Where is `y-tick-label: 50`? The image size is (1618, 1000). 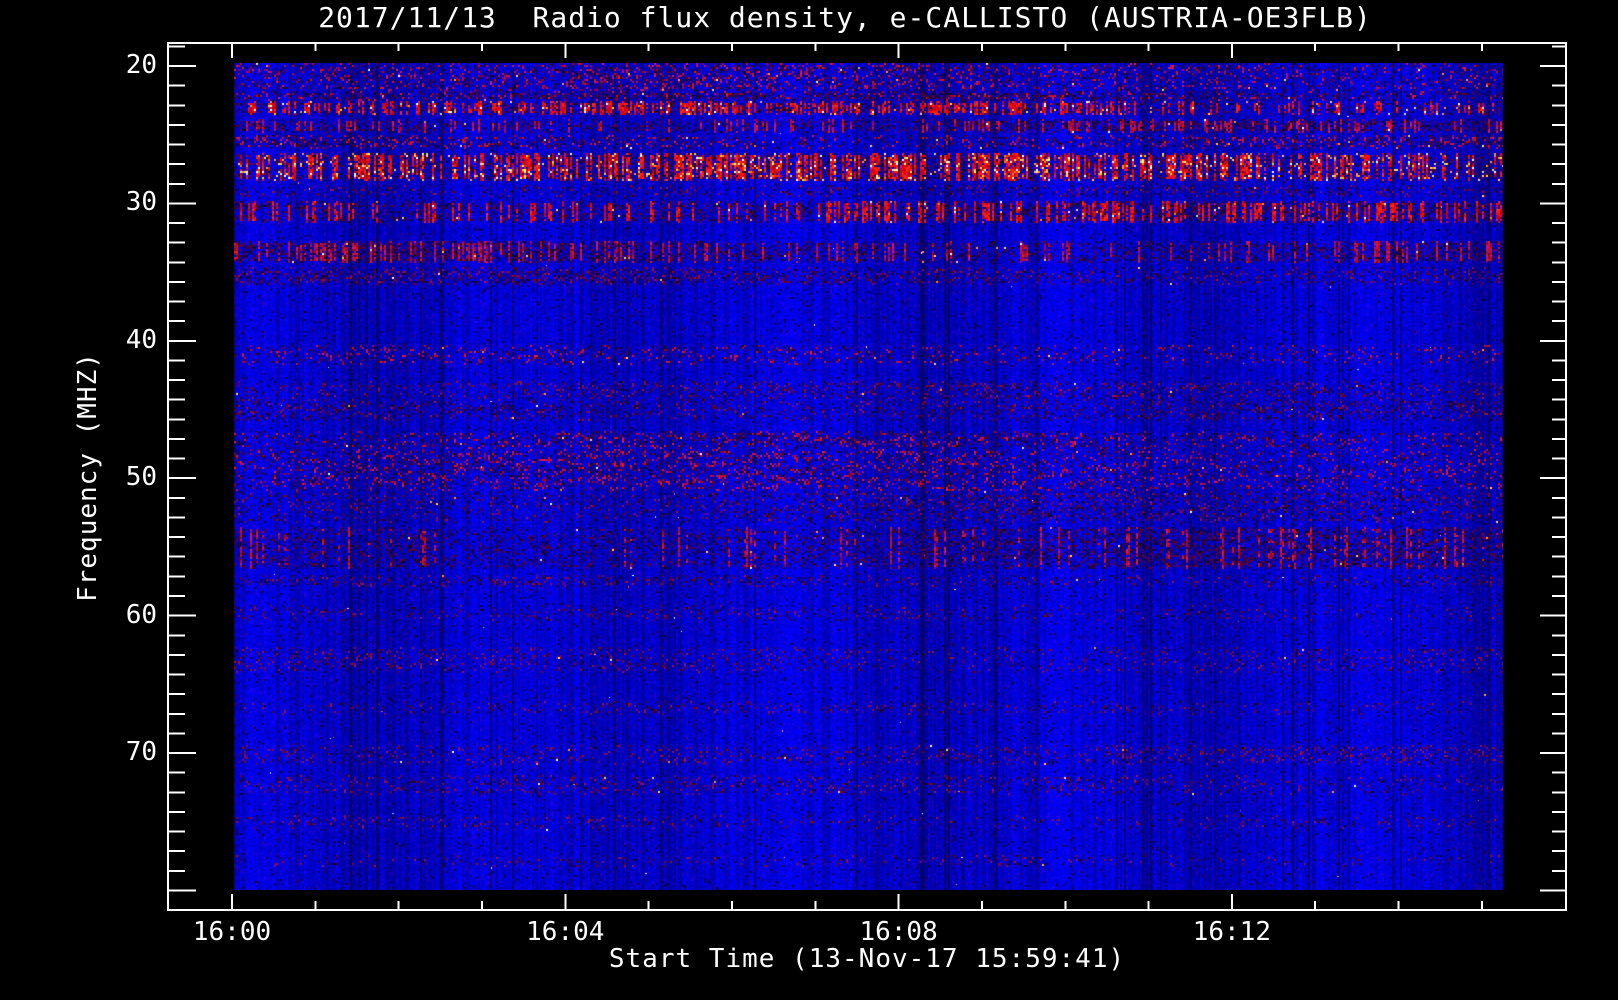 y-tick-label: 50 is located at coordinates (141, 477).